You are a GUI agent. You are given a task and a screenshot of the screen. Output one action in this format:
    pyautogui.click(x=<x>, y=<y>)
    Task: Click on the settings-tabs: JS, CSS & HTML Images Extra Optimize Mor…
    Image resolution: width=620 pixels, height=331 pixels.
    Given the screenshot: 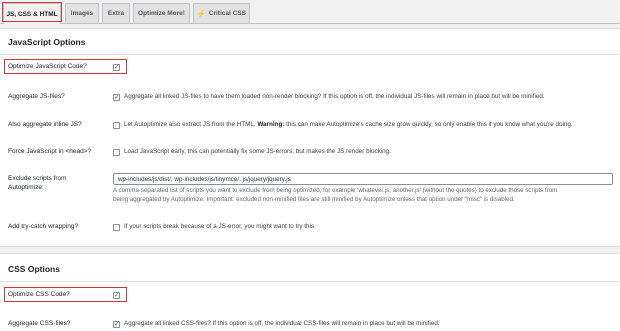 What is the action you would take?
    pyautogui.click(x=310, y=12)
    